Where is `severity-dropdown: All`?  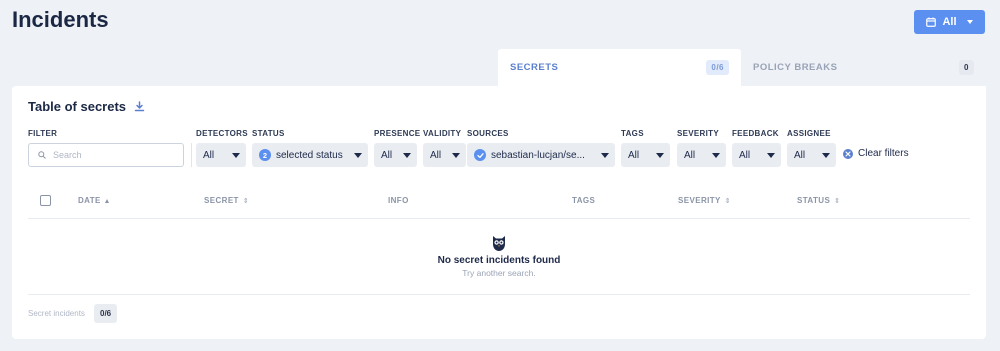 severity-dropdown: All is located at coordinates (701, 155).